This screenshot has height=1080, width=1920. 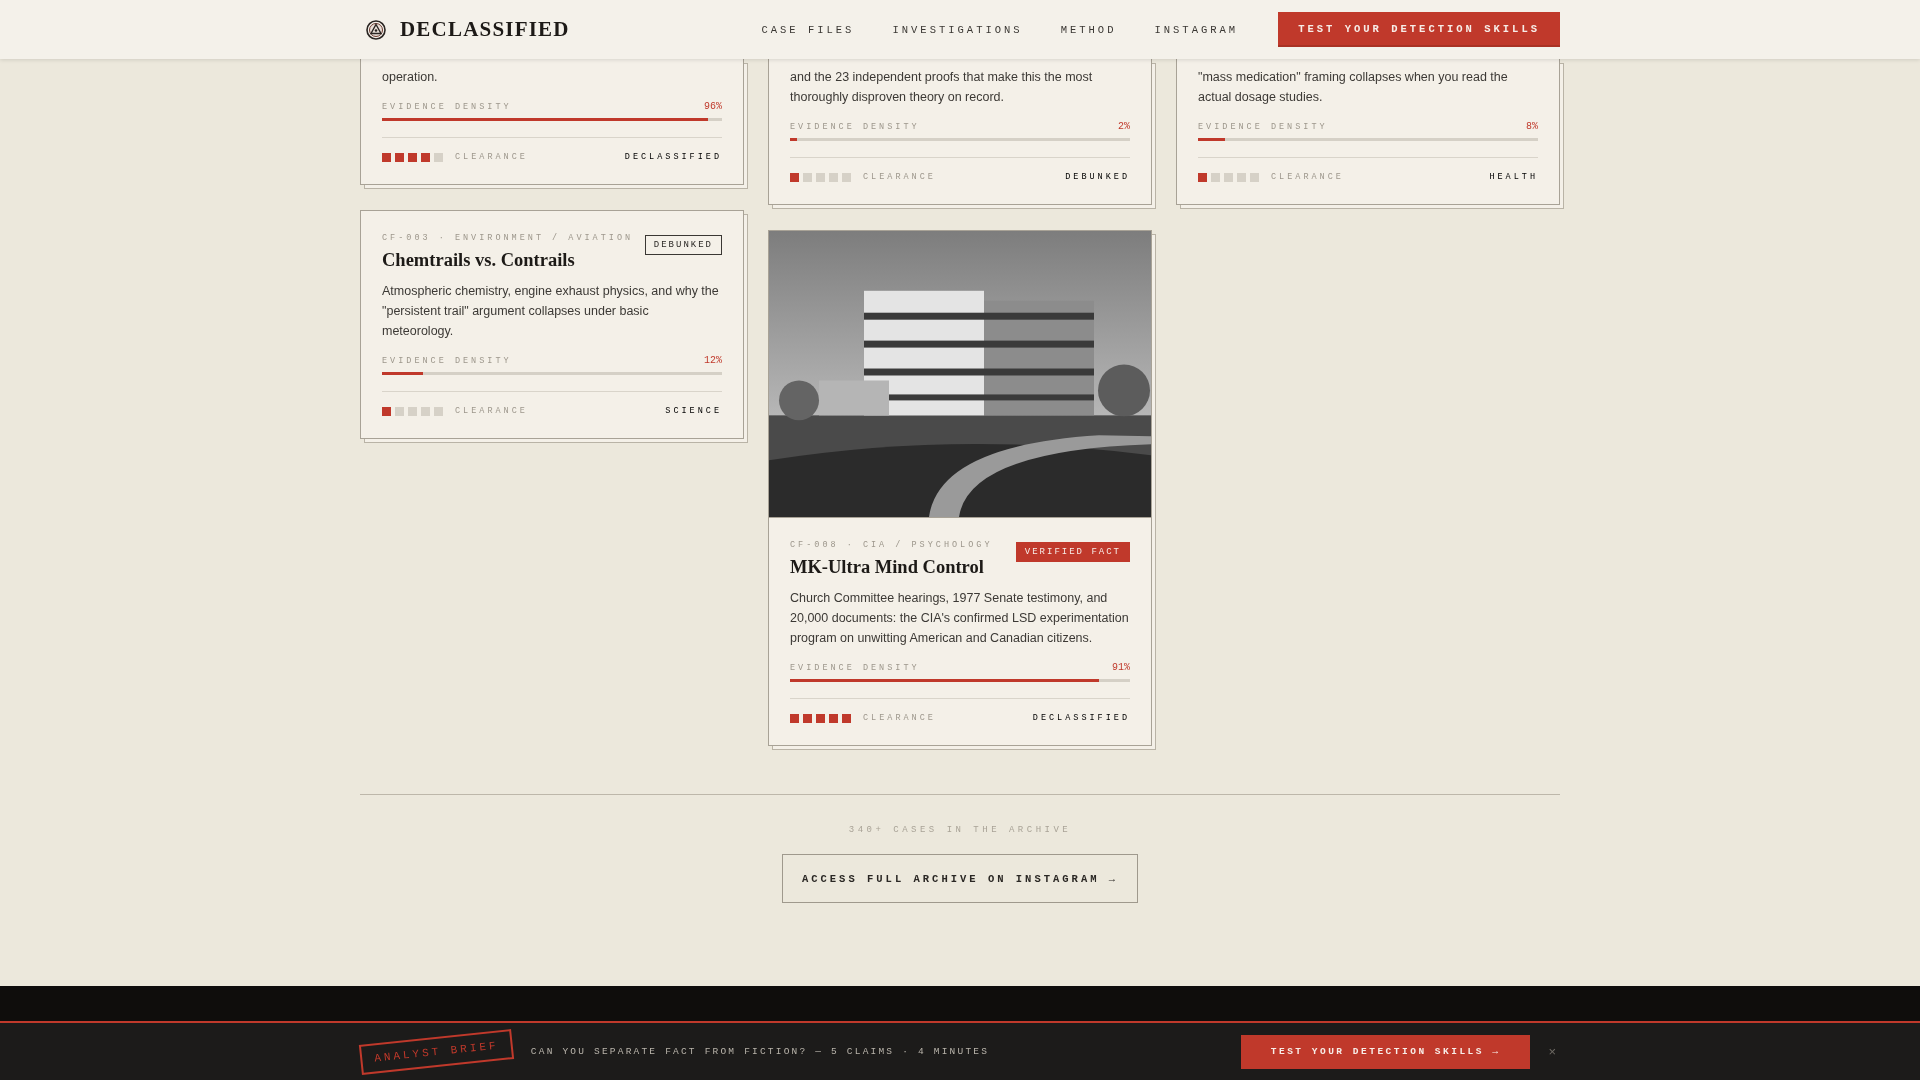 I want to click on verdict-badge: DEBUNKED, so click(x=683, y=245).